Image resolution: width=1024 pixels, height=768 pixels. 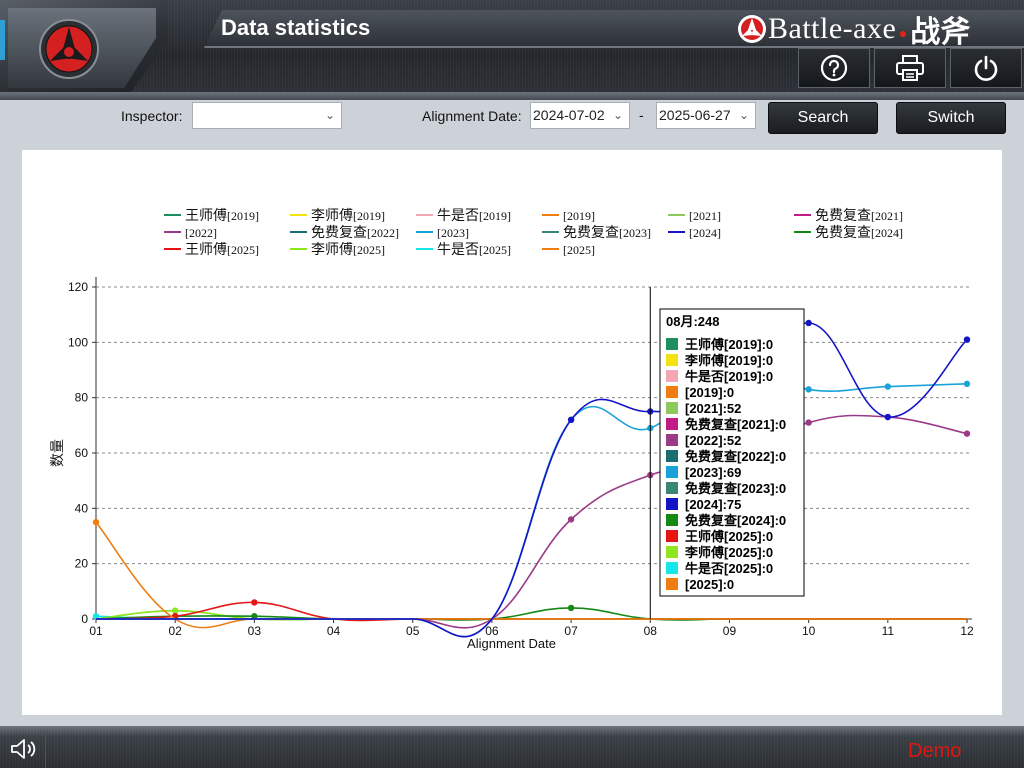 I want to click on tooltip-line: [2019]:0, so click(x=709, y=392).